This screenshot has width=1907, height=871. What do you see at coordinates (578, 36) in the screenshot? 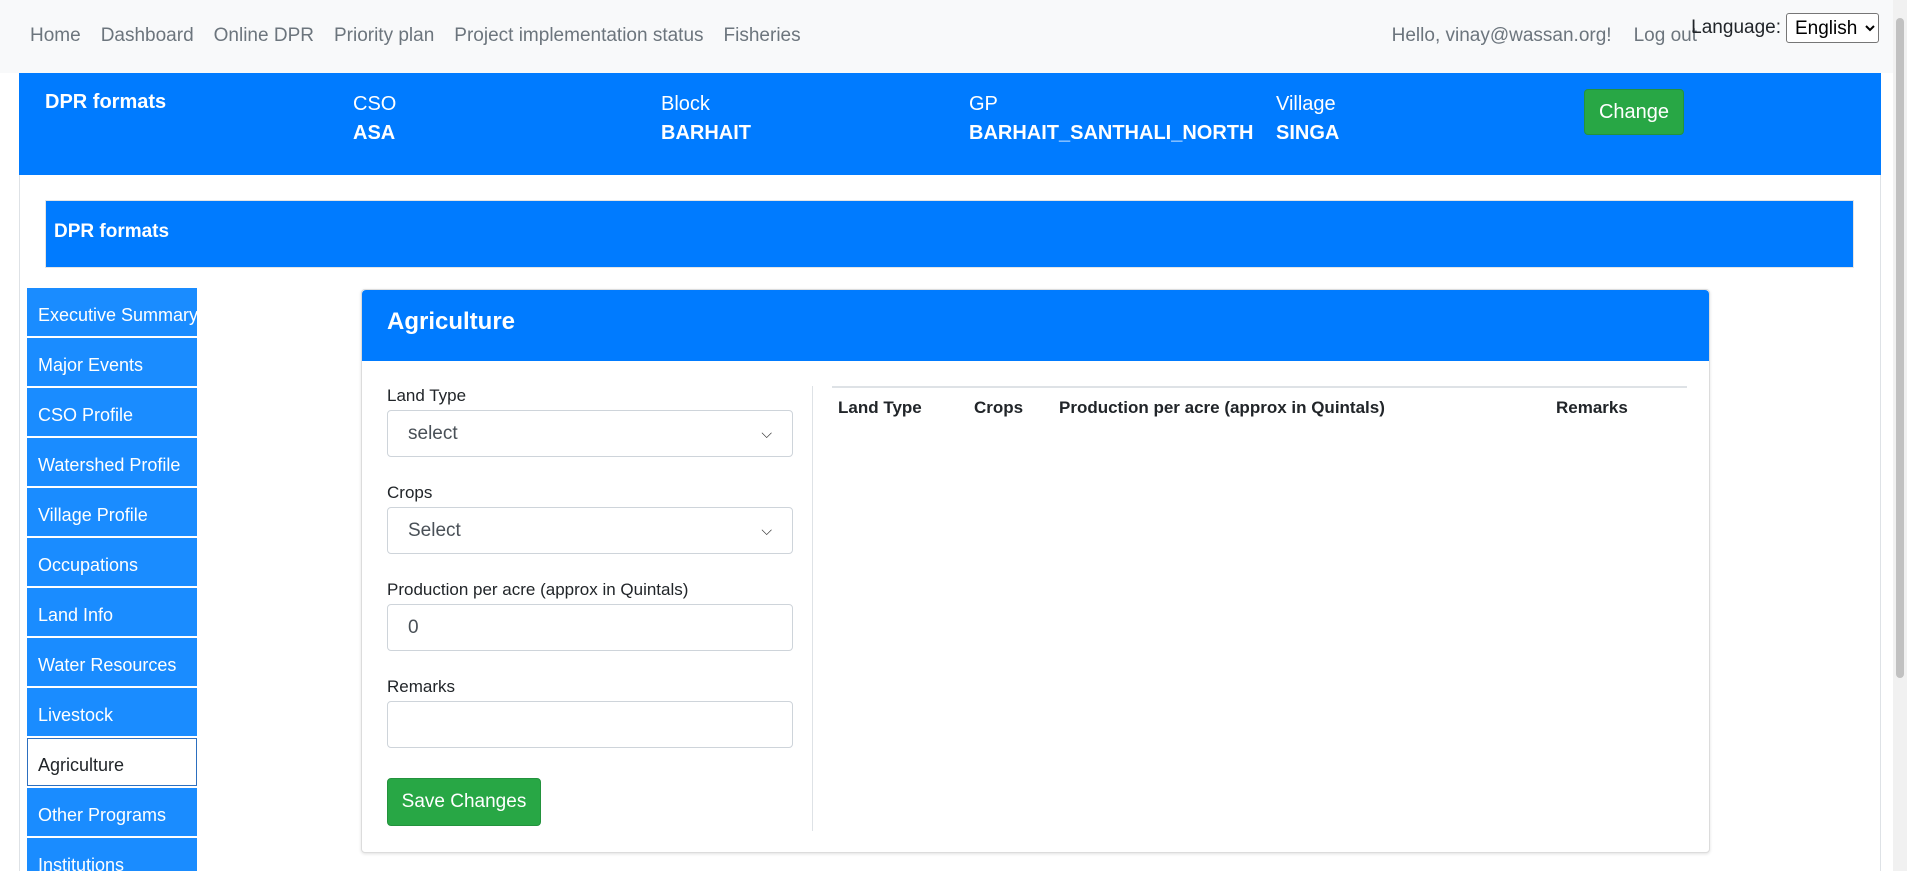
I see `nav-project-implementation-status: Project implementation status` at bounding box center [578, 36].